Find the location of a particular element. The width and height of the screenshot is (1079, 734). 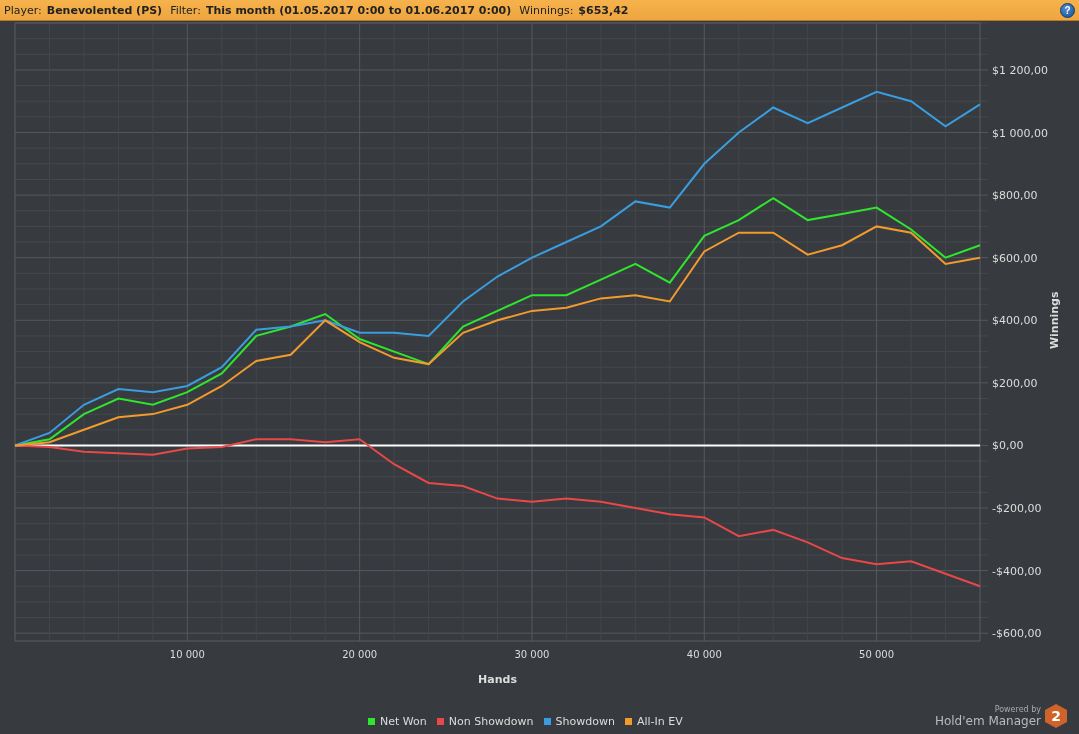

y-tick-label: $800,00 is located at coordinates (1015, 196).